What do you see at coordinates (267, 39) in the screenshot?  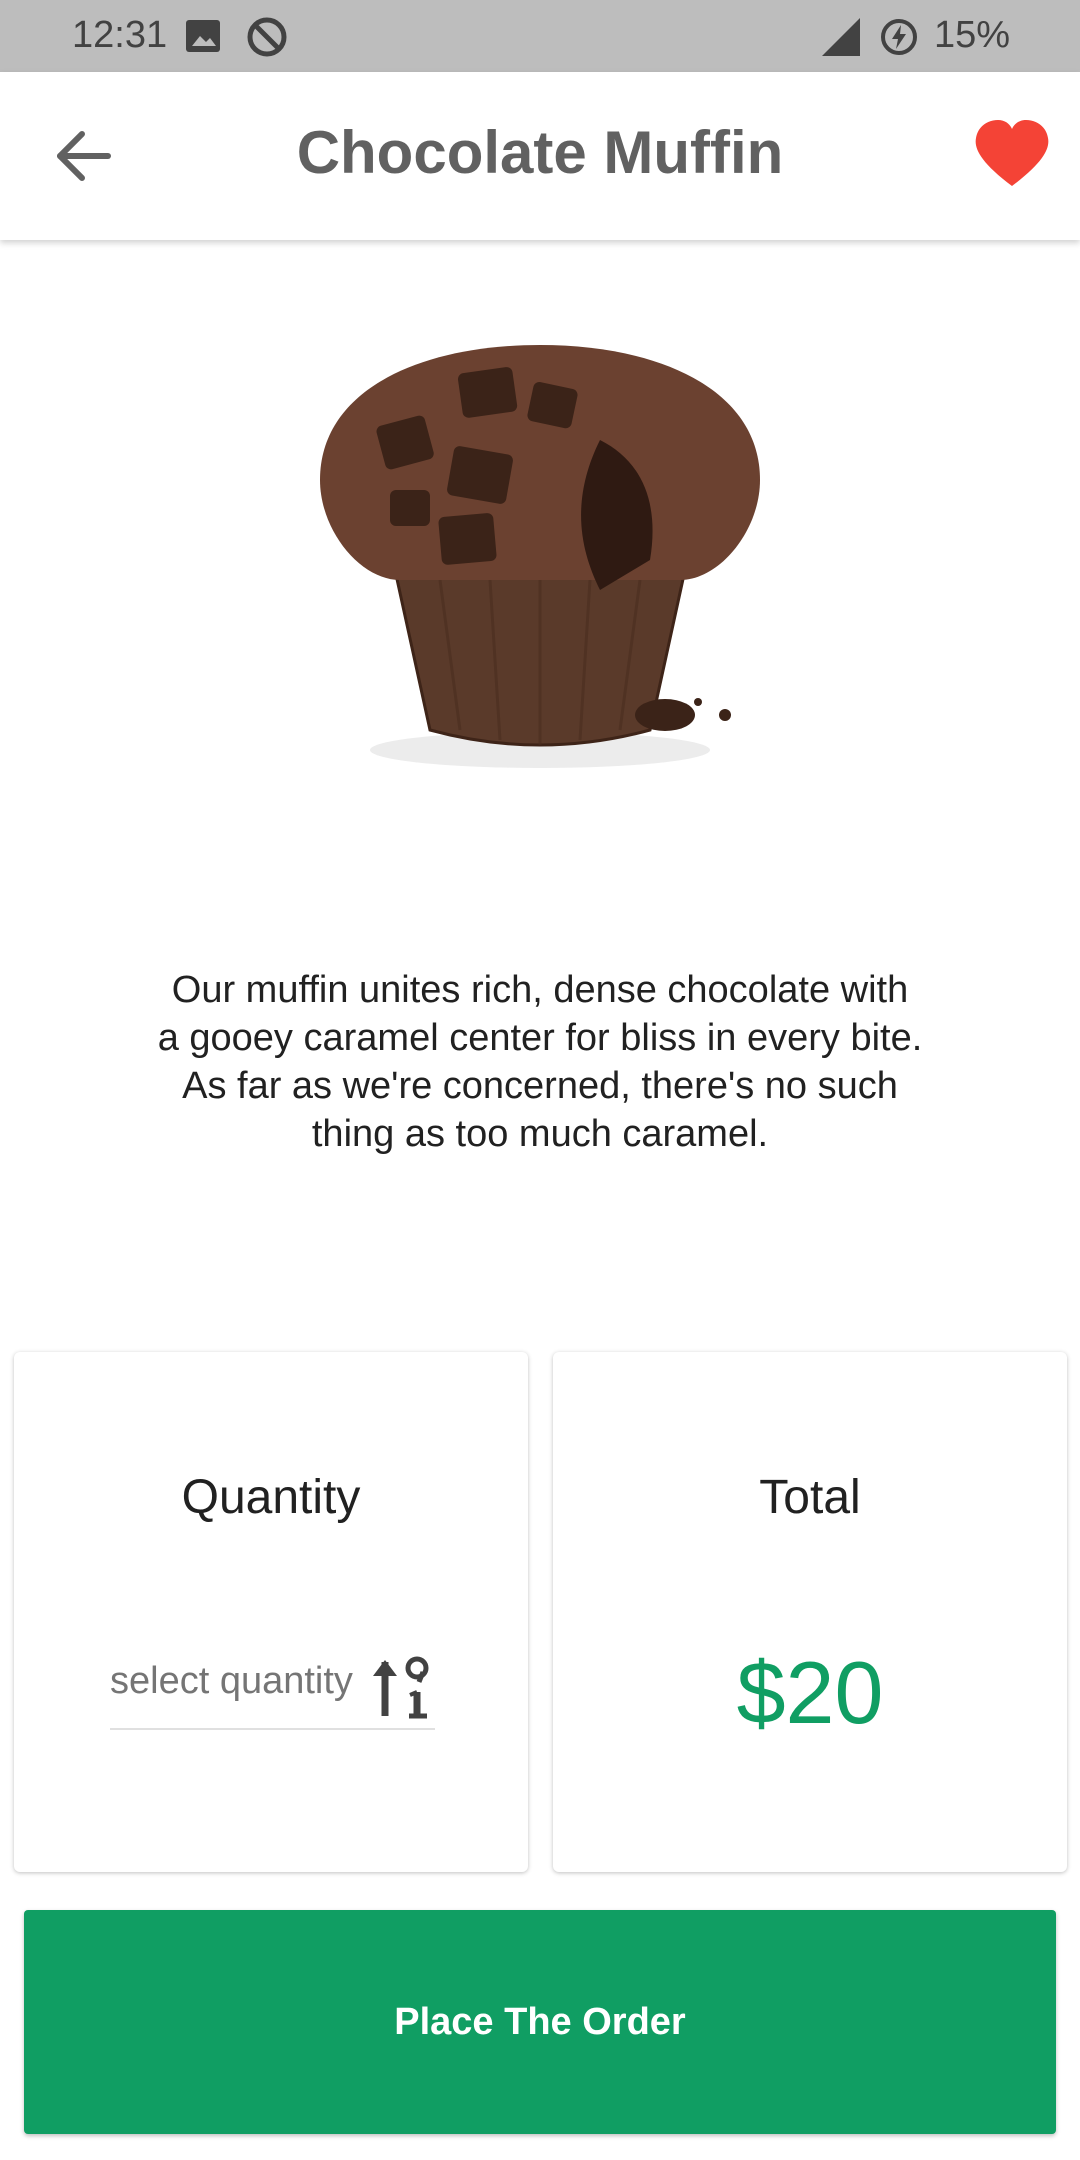 I see `no-disturb-icon` at bounding box center [267, 39].